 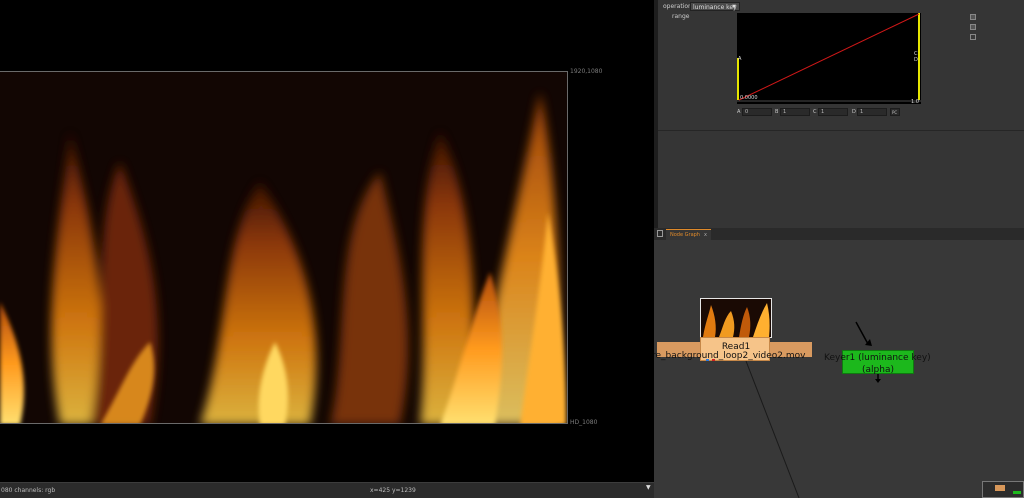 What do you see at coordinates (878, 381) in the screenshot?
I see `output-arrow-icon` at bounding box center [878, 381].